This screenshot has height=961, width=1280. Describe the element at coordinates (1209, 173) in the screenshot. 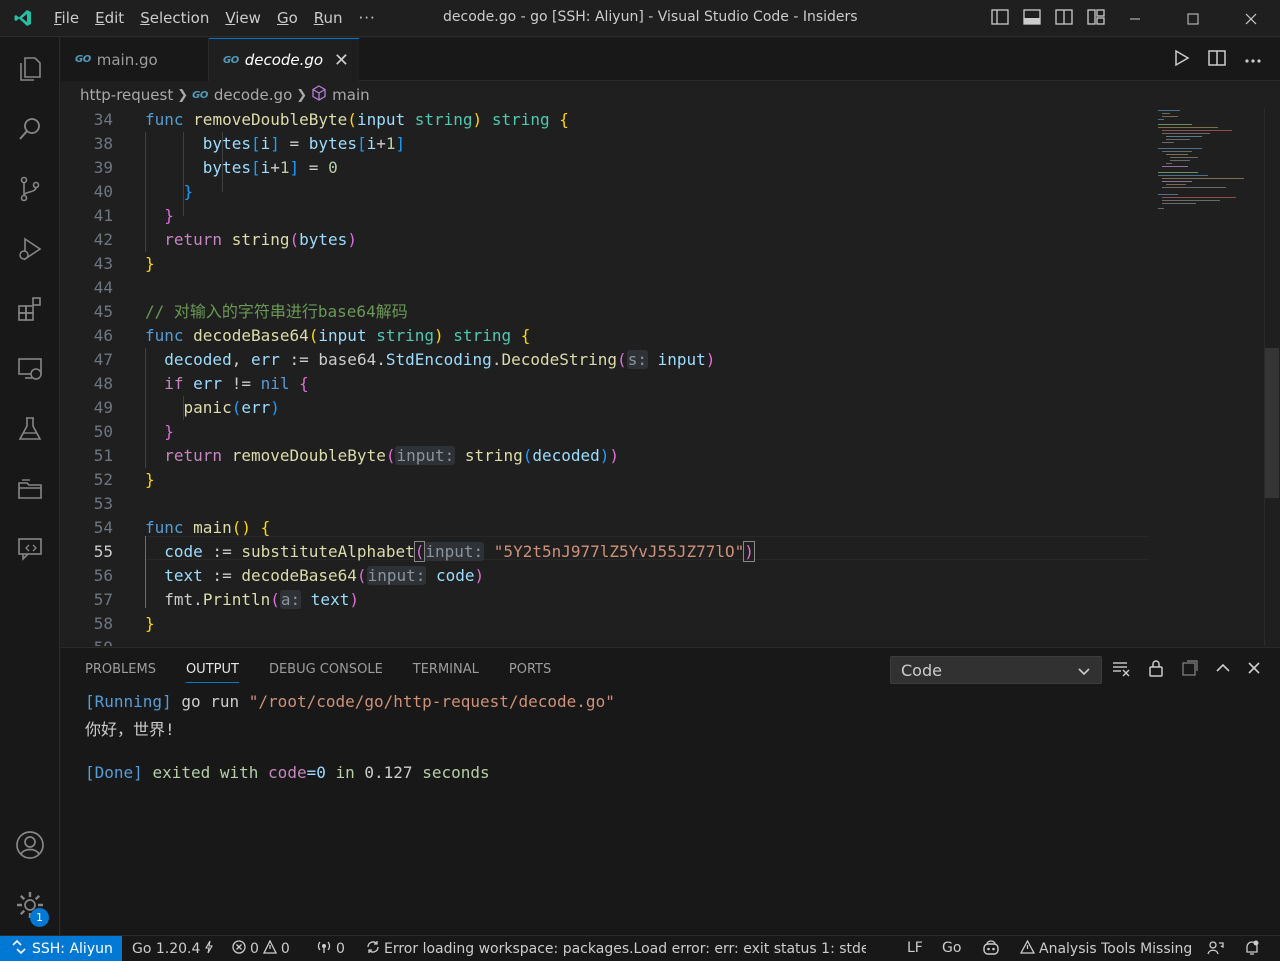

I see `minimap` at that location.